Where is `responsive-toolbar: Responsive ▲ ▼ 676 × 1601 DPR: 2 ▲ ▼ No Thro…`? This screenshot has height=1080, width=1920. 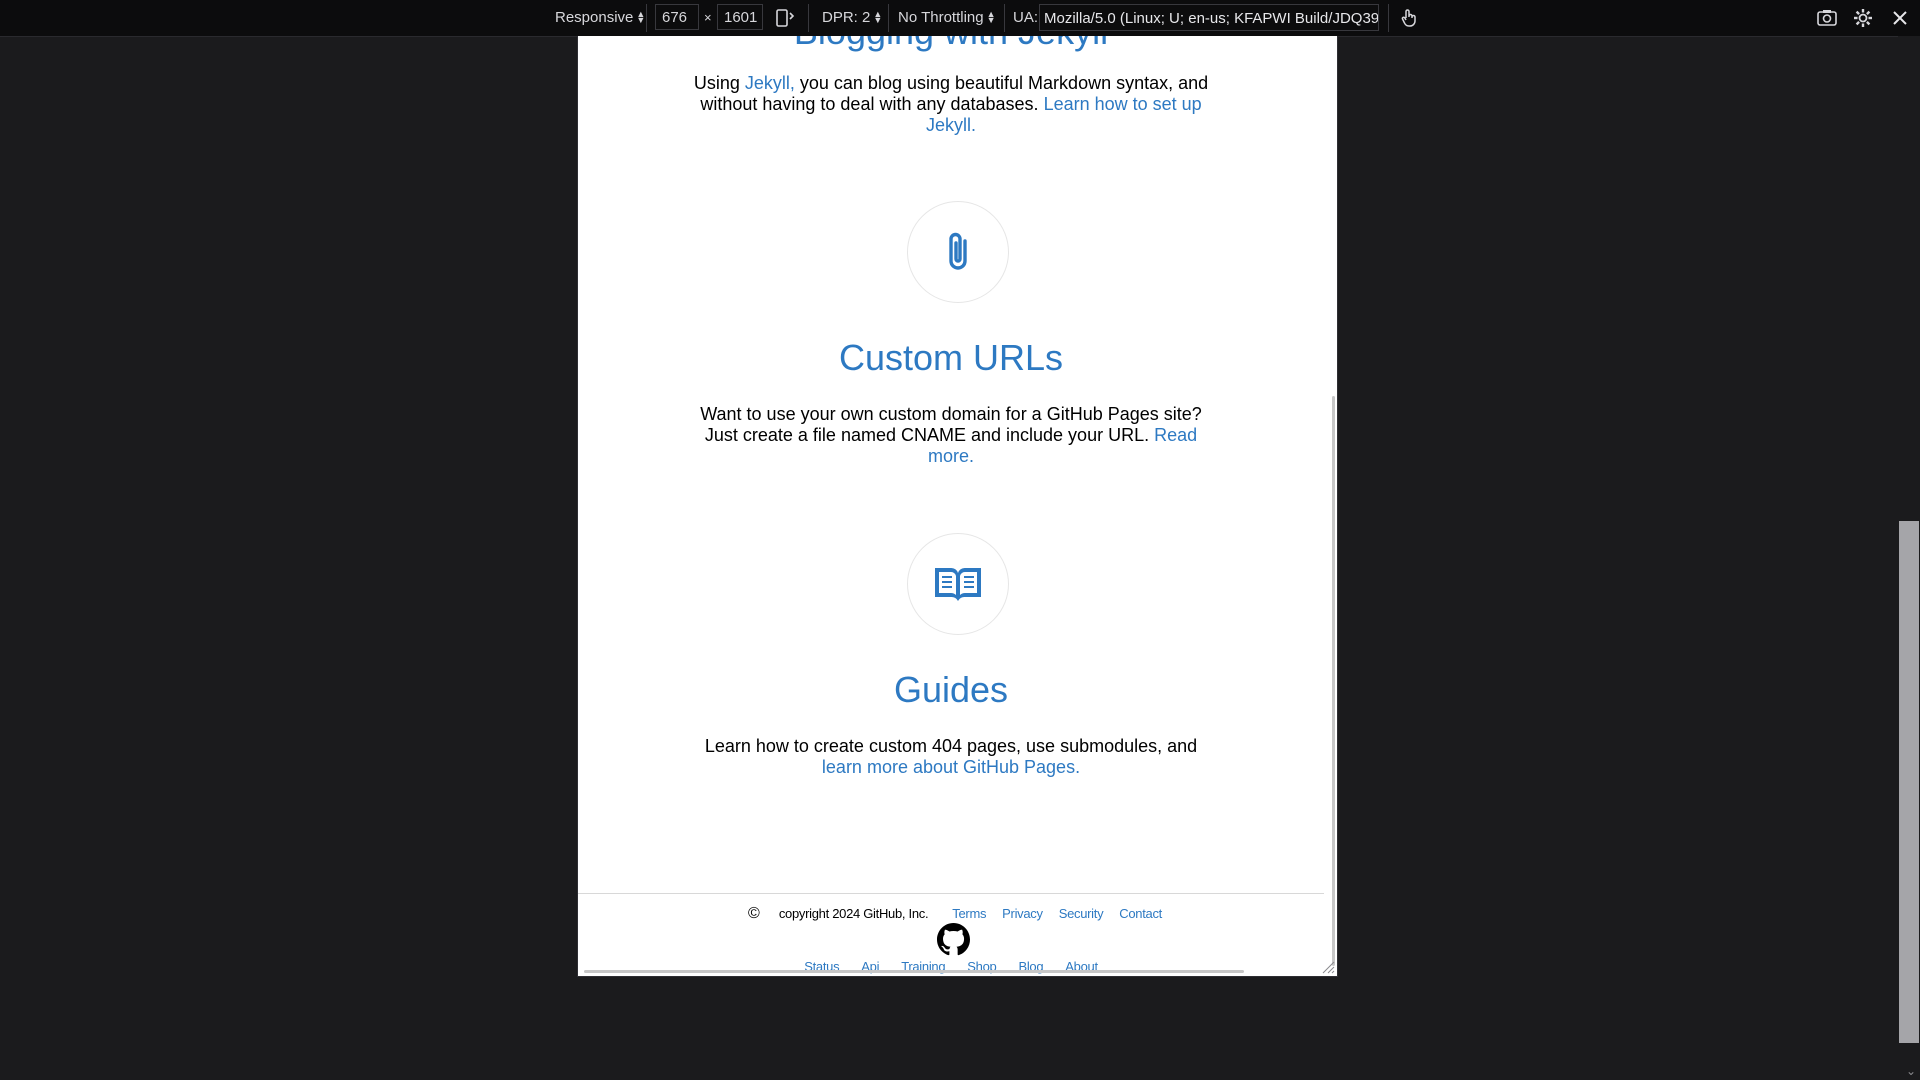
responsive-toolbar: Responsive ▲ ▼ 676 × 1601 DPR: 2 ▲ ▼ No Thro… is located at coordinates (960, 18).